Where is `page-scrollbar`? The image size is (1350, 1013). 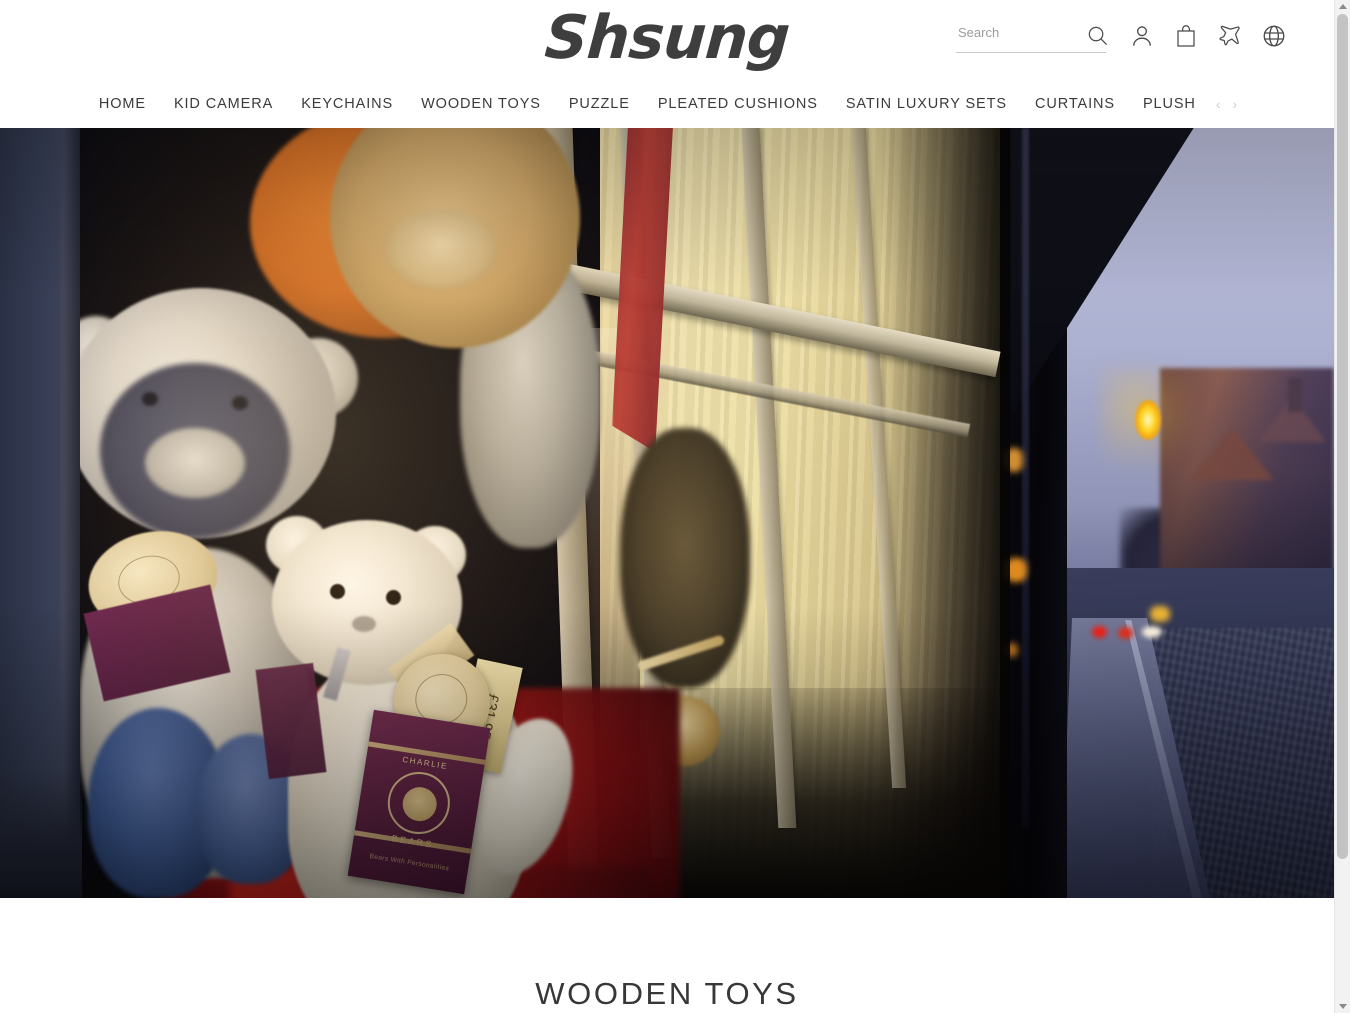
page-scrollbar is located at coordinates (1342, 506).